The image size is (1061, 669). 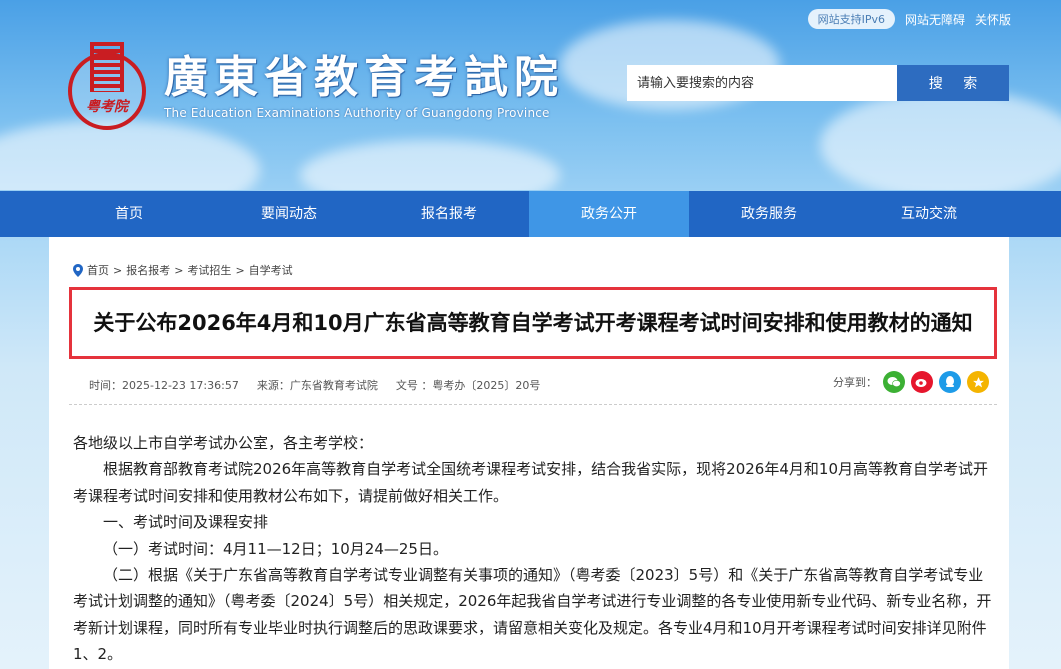 I want to click on nav-item-government-affairs: 政务公开, so click(x=609, y=214).